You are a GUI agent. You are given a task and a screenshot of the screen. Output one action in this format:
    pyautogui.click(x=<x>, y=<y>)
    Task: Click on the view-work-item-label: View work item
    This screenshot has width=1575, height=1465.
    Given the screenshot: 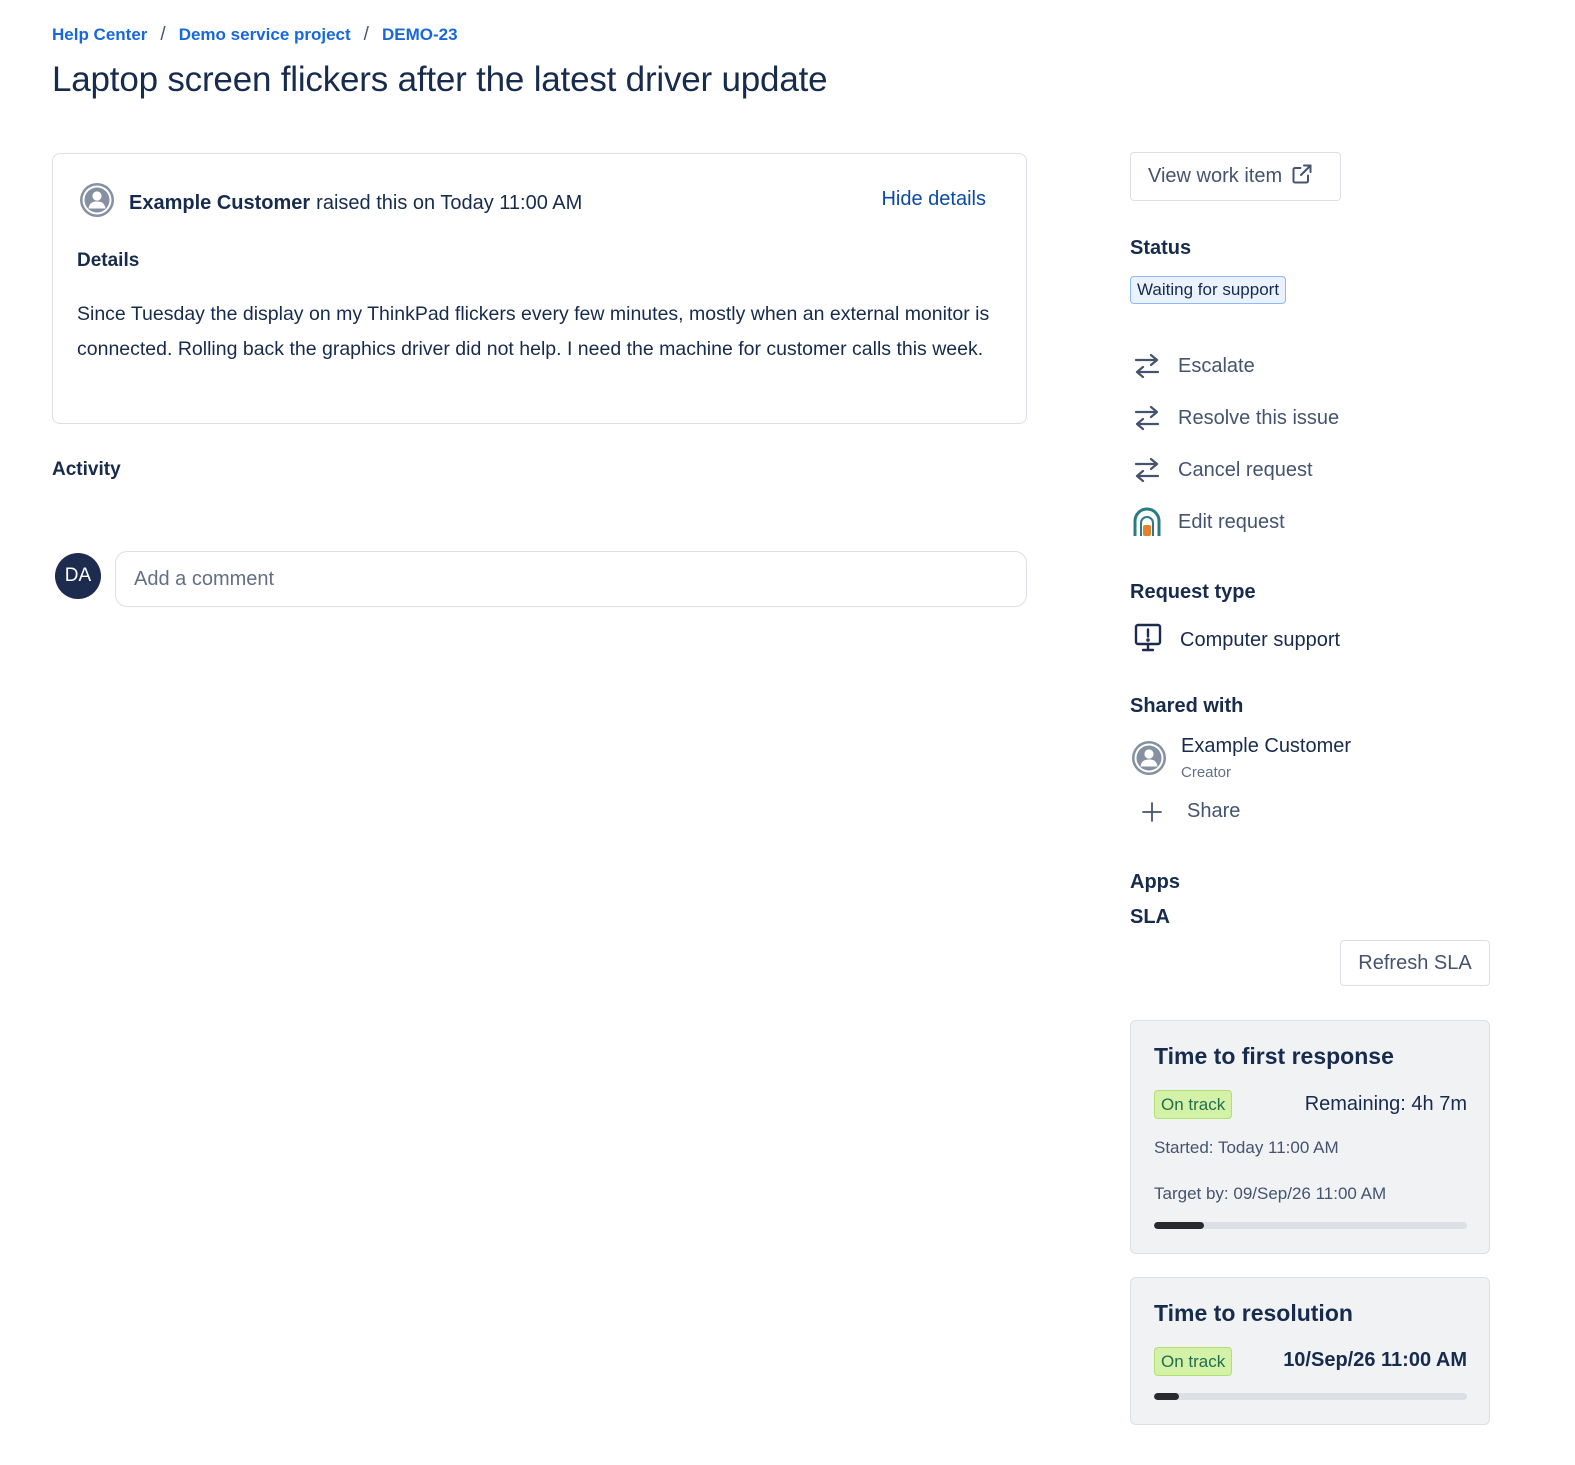 What is the action you would take?
    pyautogui.click(x=1215, y=176)
    